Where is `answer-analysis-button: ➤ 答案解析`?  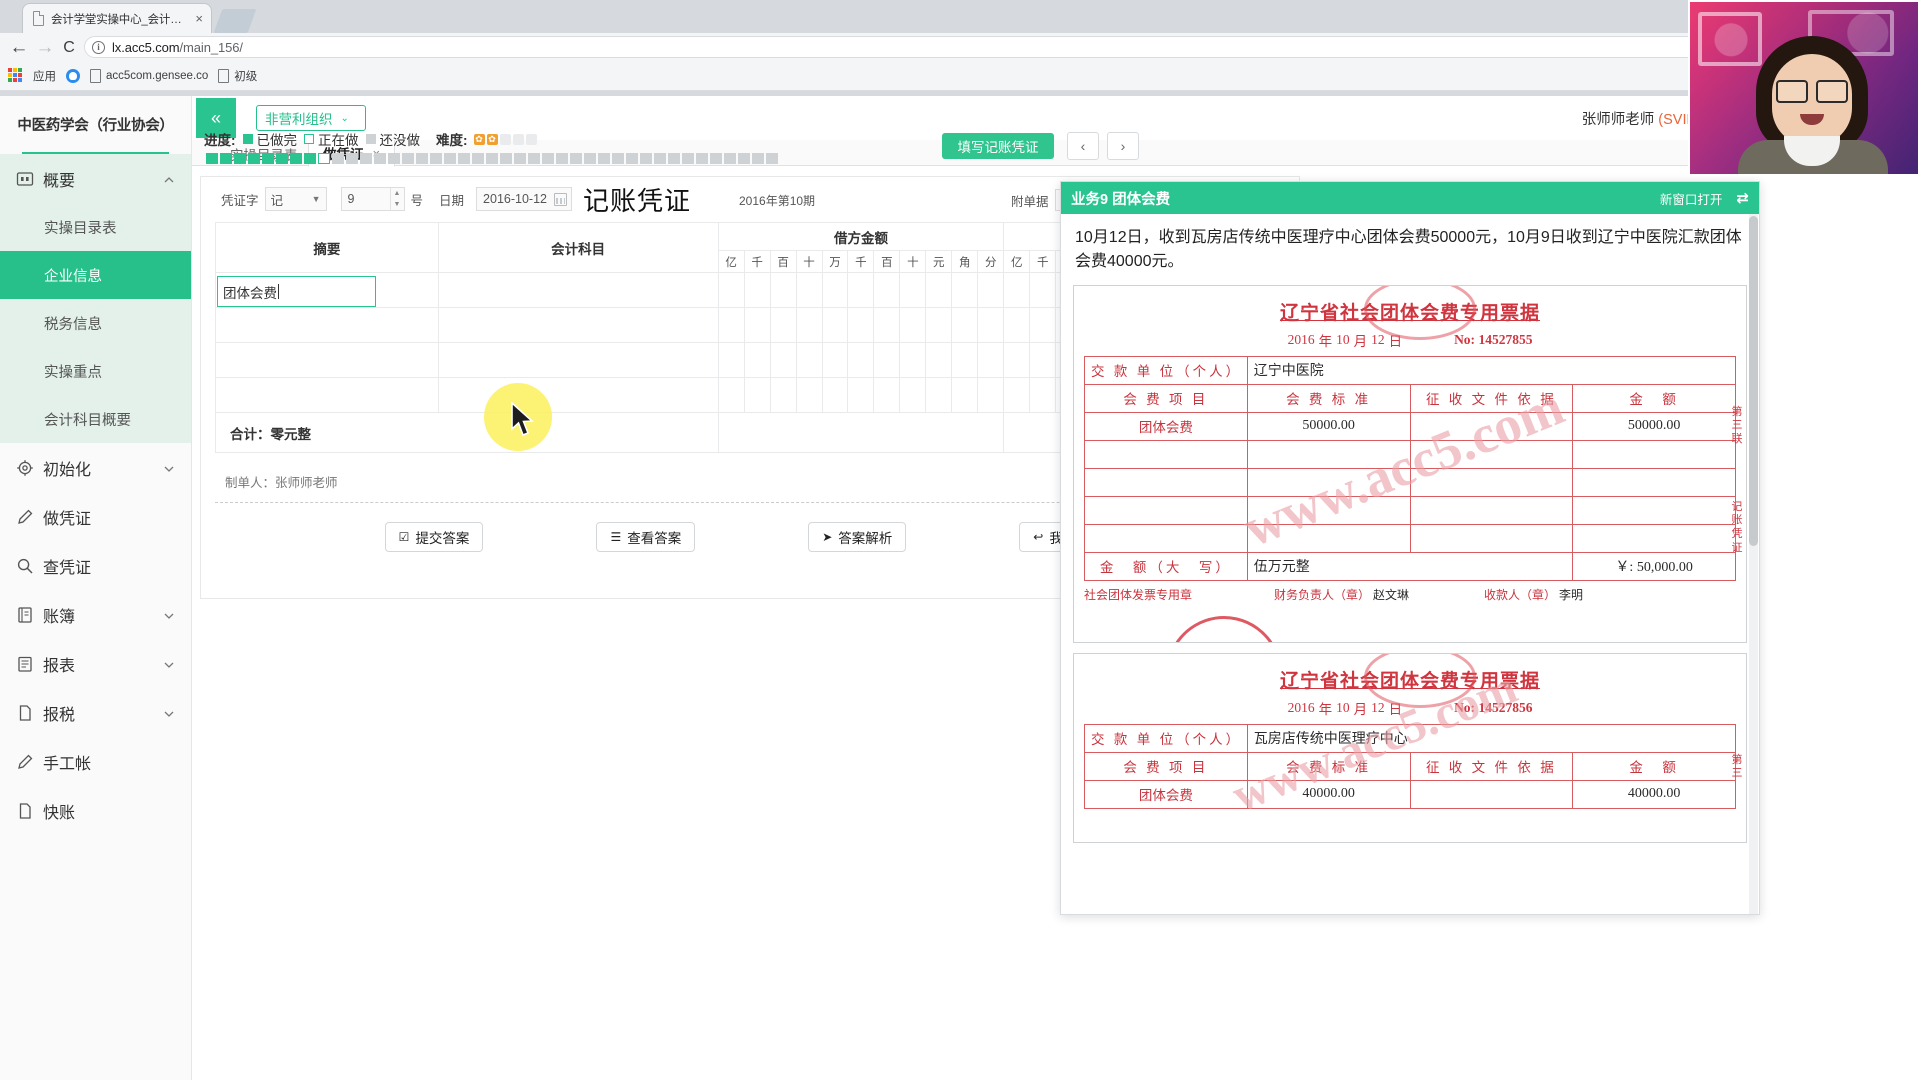 answer-analysis-button: ➤ 答案解析 is located at coordinates (857, 537).